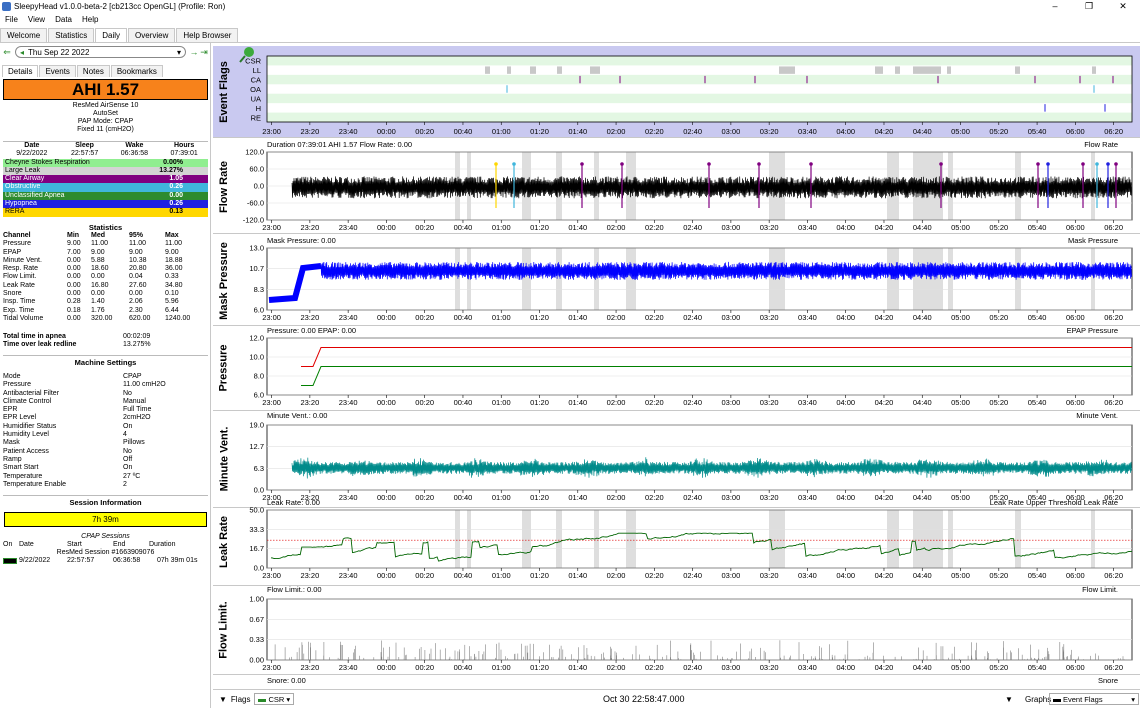 The width and height of the screenshot is (1140, 708). I want to click on x-tick-label: 05:20, so click(998, 227).